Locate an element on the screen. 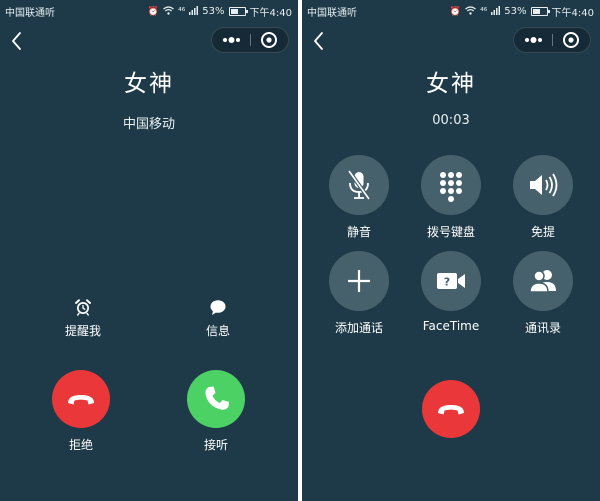 This screenshot has height=501, width=600. message-button: 信息 is located at coordinates (218, 318).